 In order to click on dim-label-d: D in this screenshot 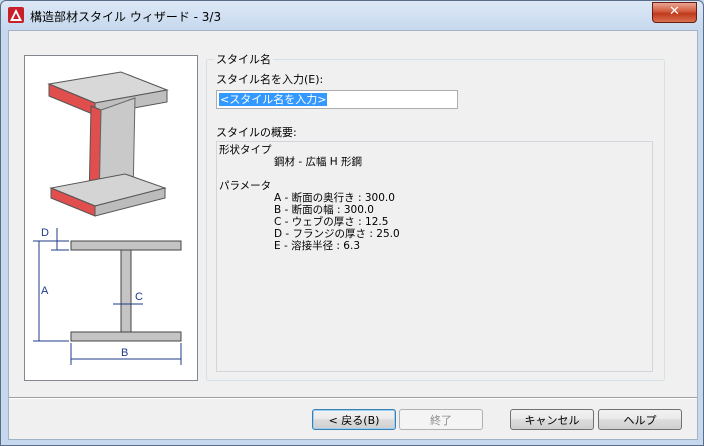, I will do `click(45, 233)`.